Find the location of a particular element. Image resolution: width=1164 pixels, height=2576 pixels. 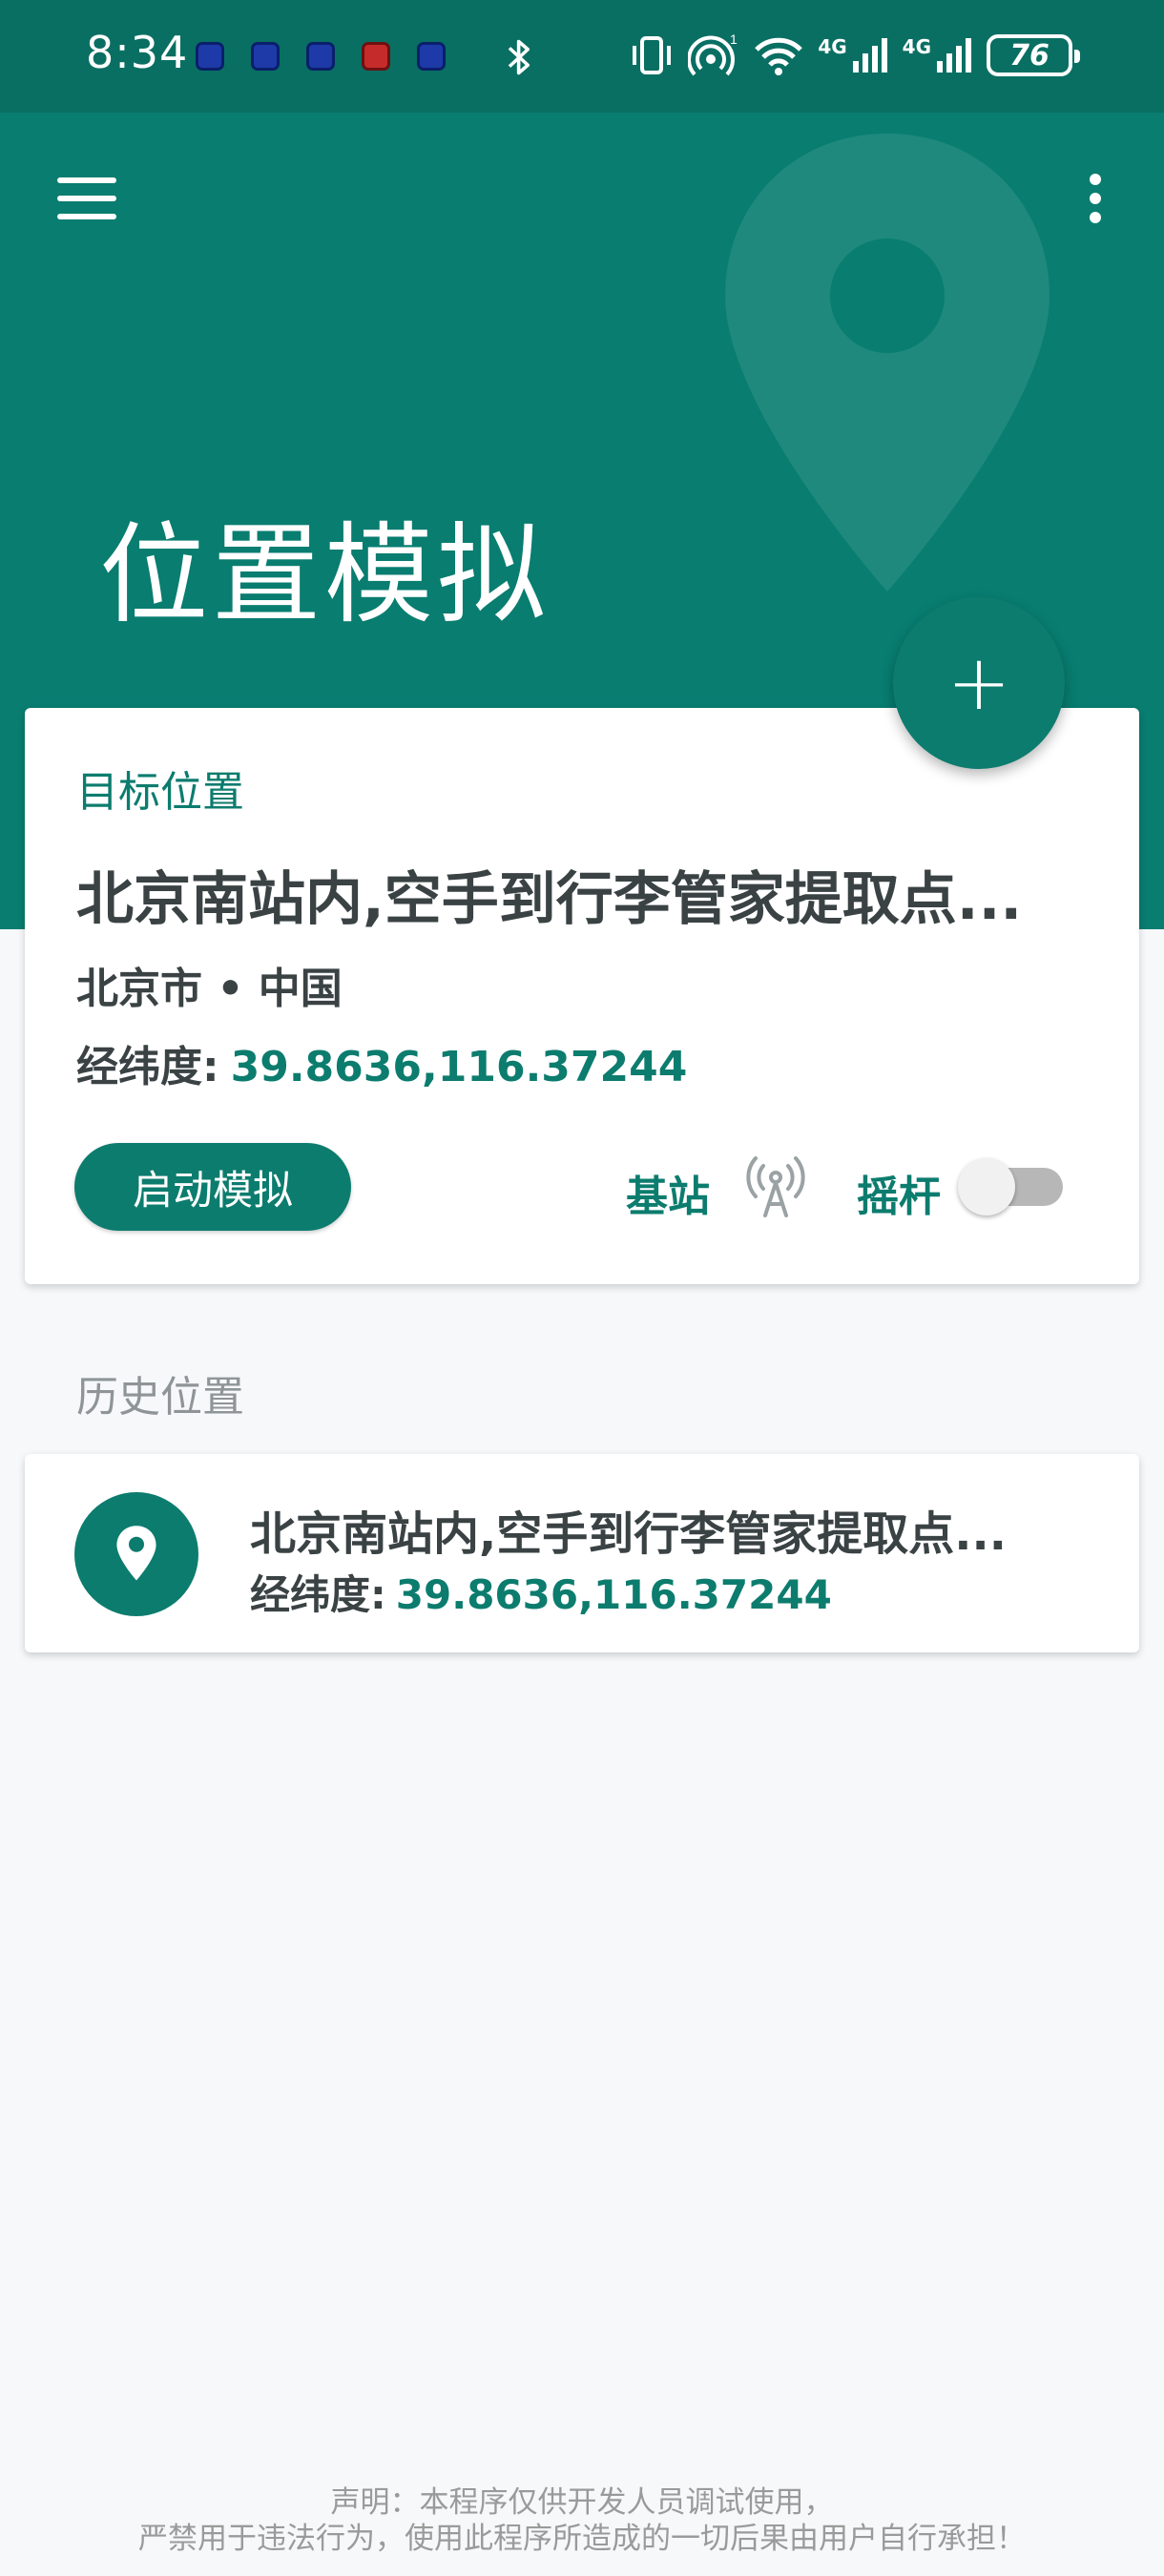

vibrate-icon is located at coordinates (652, 55).